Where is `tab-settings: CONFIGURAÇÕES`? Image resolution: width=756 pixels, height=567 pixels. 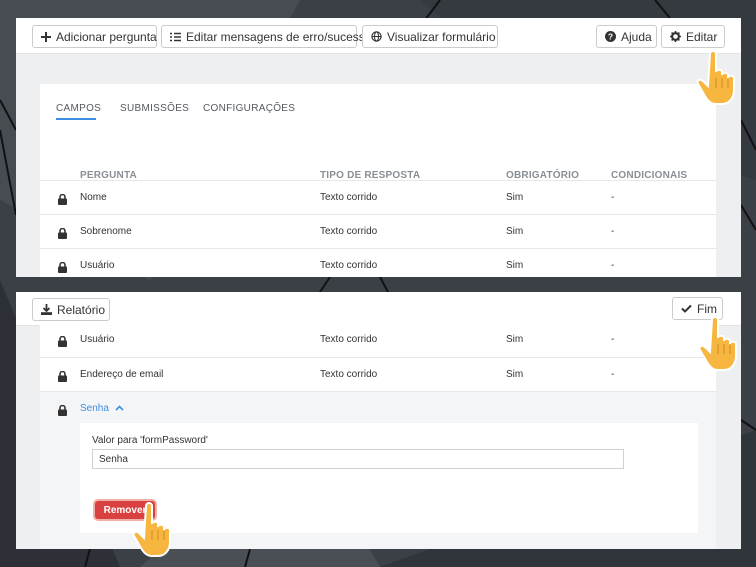
tab-settings: CONFIGURAÇÕES is located at coordinates (249, 108).